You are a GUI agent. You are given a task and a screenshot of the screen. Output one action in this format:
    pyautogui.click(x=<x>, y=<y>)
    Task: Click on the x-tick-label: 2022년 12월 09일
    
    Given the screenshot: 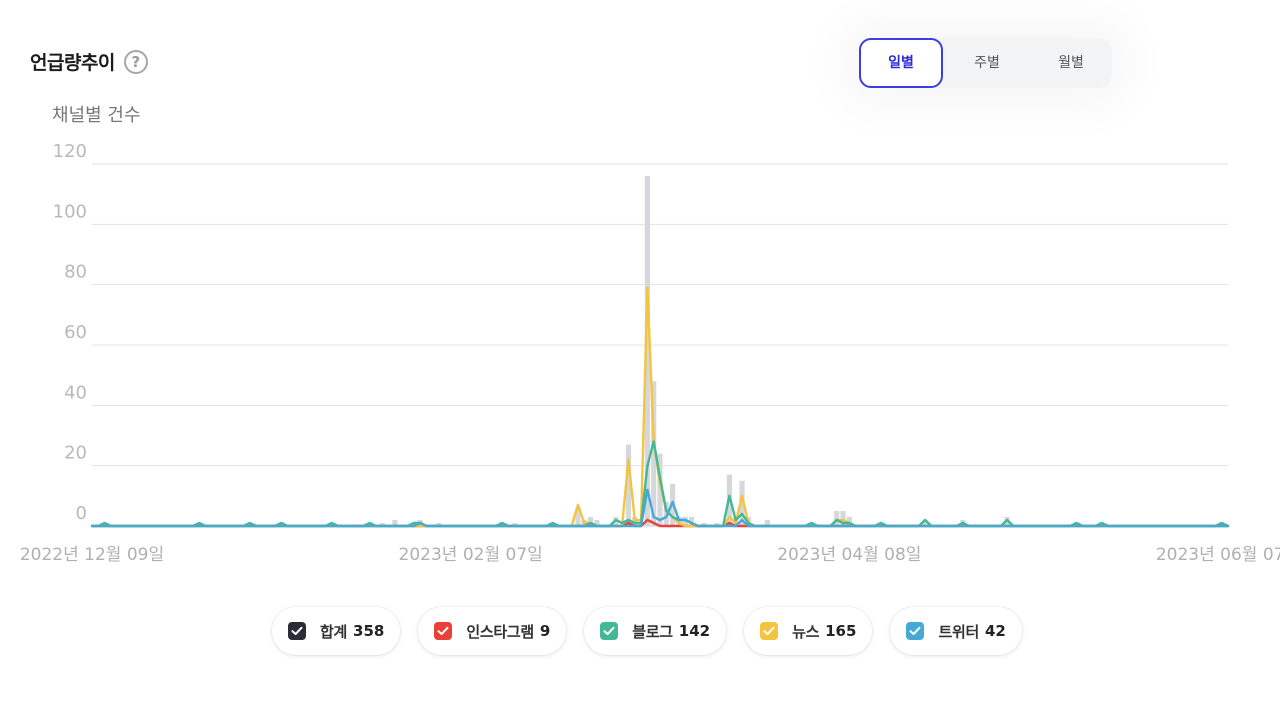 What is the action you would take?
    pyautogui.click(x=92, y=555)
    